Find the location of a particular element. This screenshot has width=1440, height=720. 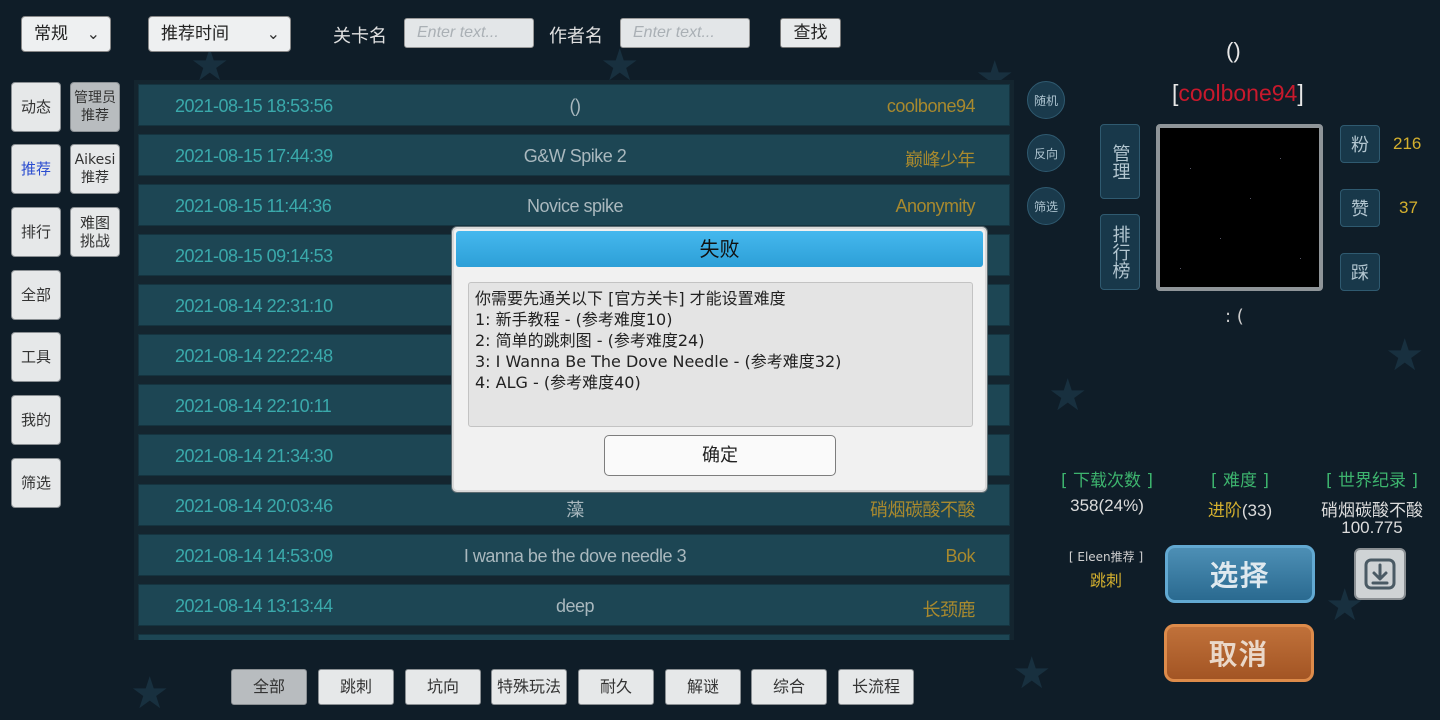

like-count: 37 is located at coordinates (1408, 207).